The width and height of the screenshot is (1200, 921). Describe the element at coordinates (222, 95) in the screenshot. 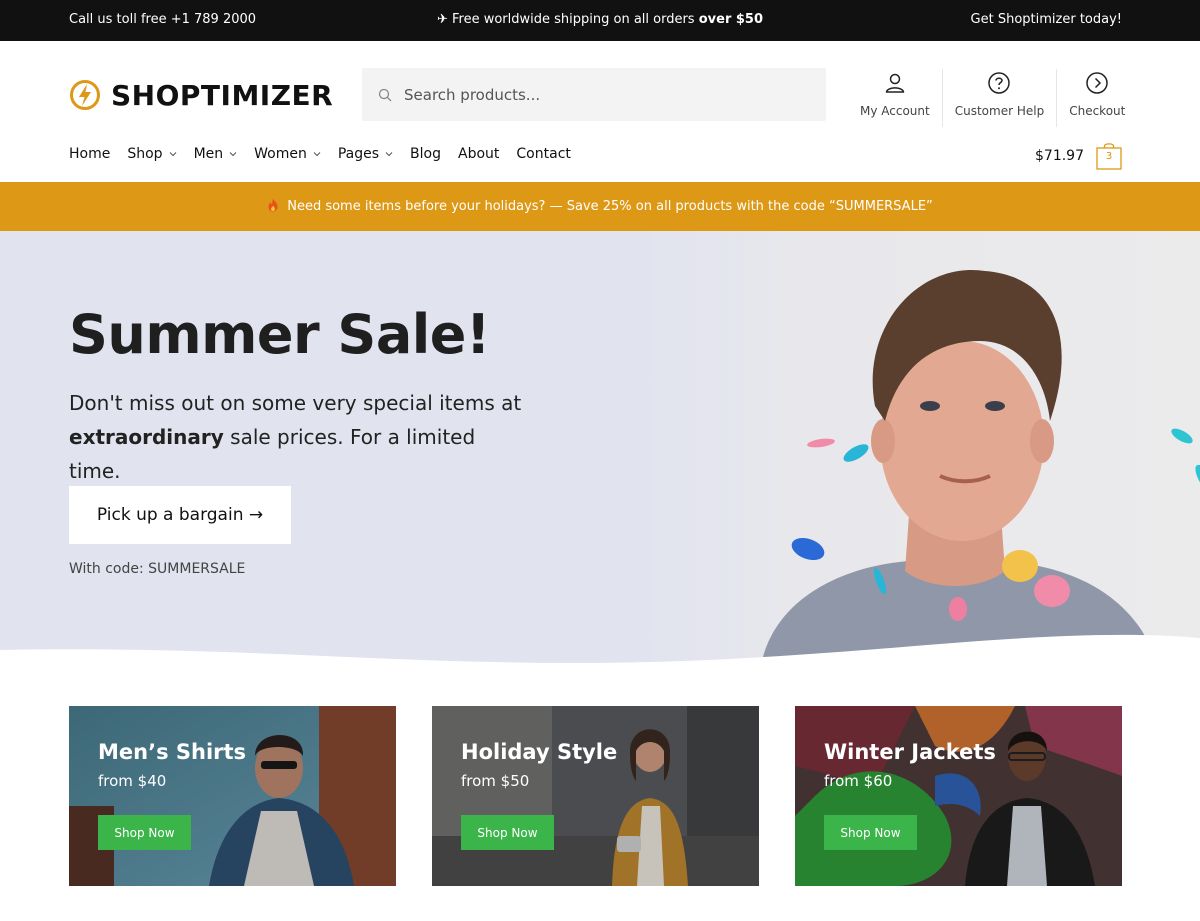

I see `logo-text: SHOPTIMIZER` at that location.